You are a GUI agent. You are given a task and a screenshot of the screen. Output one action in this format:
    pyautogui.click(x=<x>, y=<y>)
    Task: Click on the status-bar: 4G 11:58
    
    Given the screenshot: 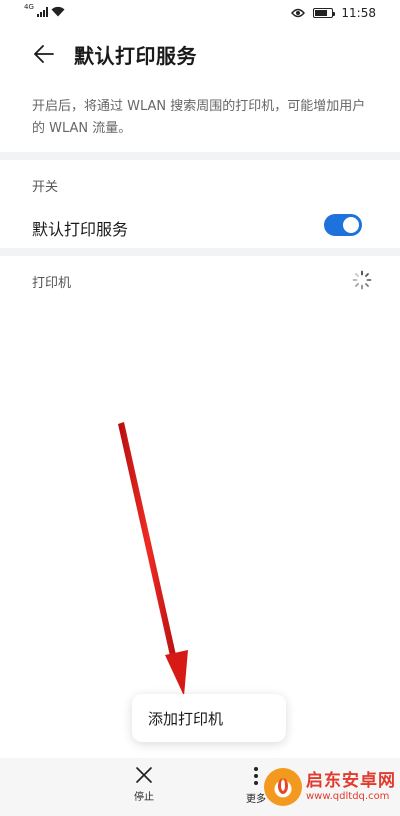 What is the action you would take?
    pyautogui.click(x=200, y=13)
    